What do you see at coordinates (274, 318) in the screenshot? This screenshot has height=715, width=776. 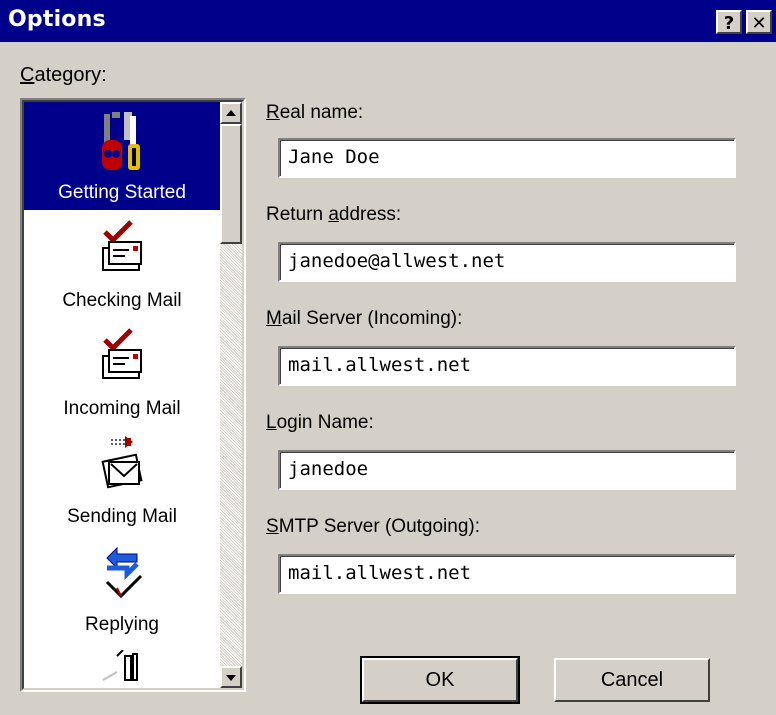 I see `mail-server-label-mnemonic: M` at bounding box center [274, 318].